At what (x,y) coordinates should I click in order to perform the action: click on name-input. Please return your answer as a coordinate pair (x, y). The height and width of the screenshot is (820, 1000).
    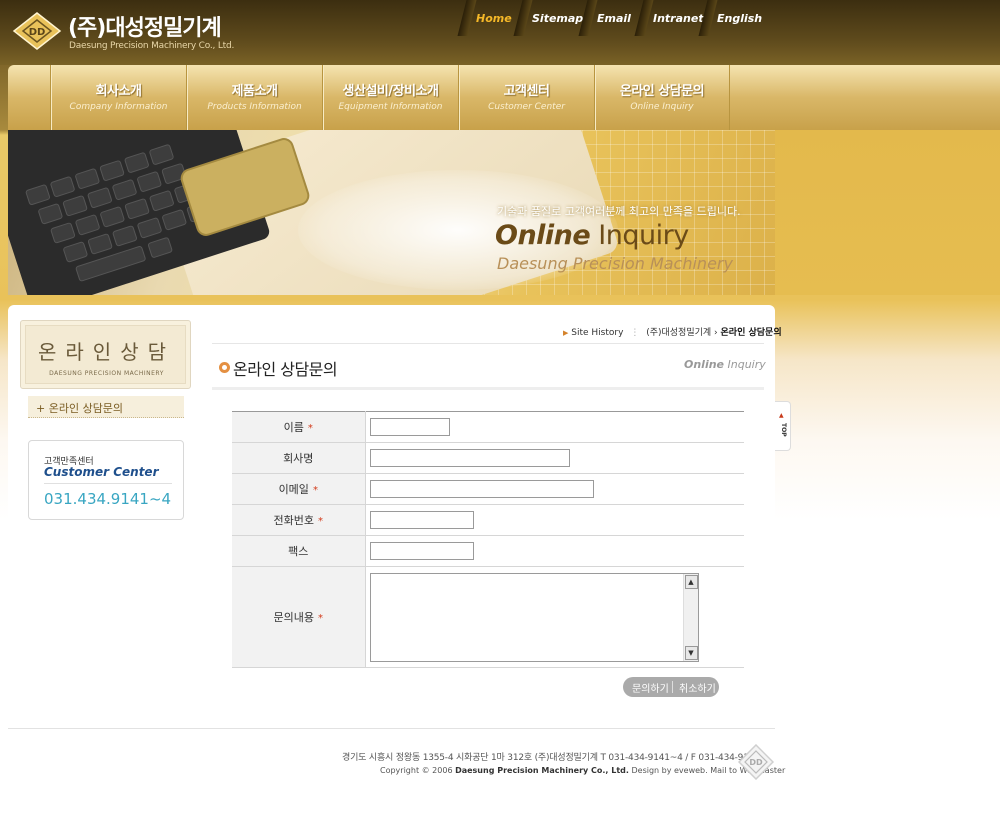
    Looking at the image, I should click on (409, 427).